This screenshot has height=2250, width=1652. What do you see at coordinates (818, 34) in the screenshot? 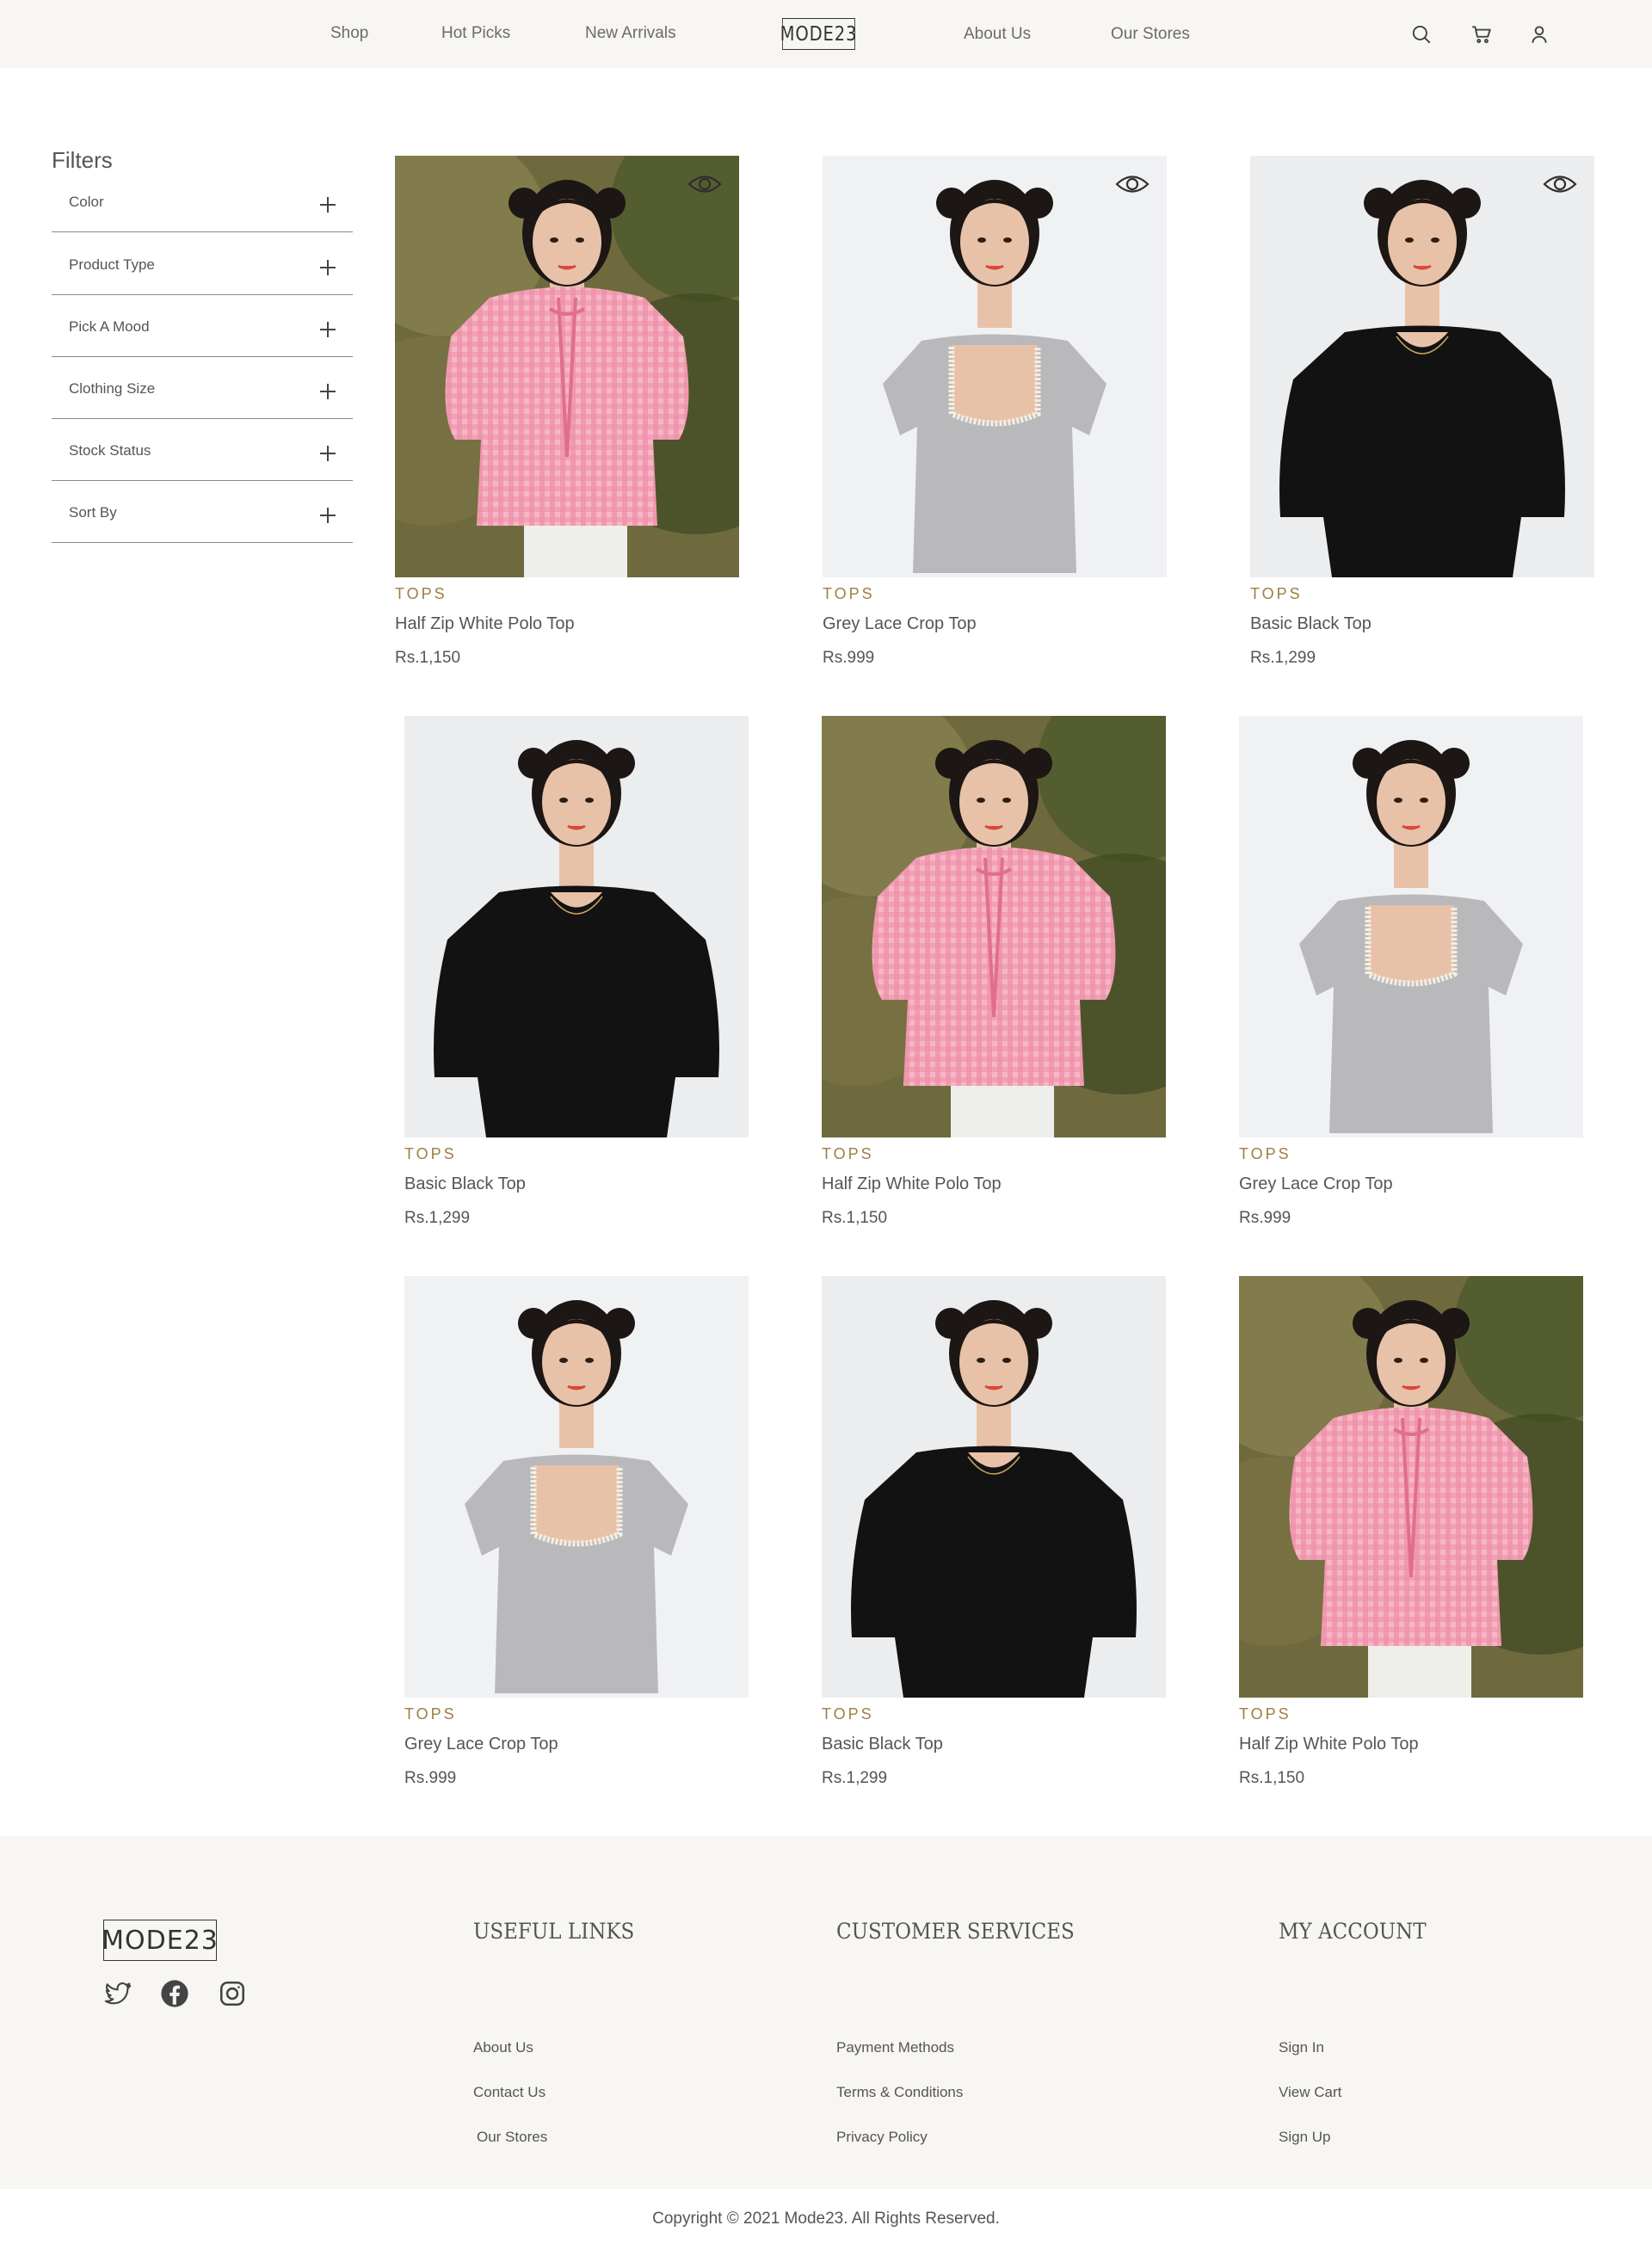
I see `site-logo: MODE23` at bounding box center [818, 34].